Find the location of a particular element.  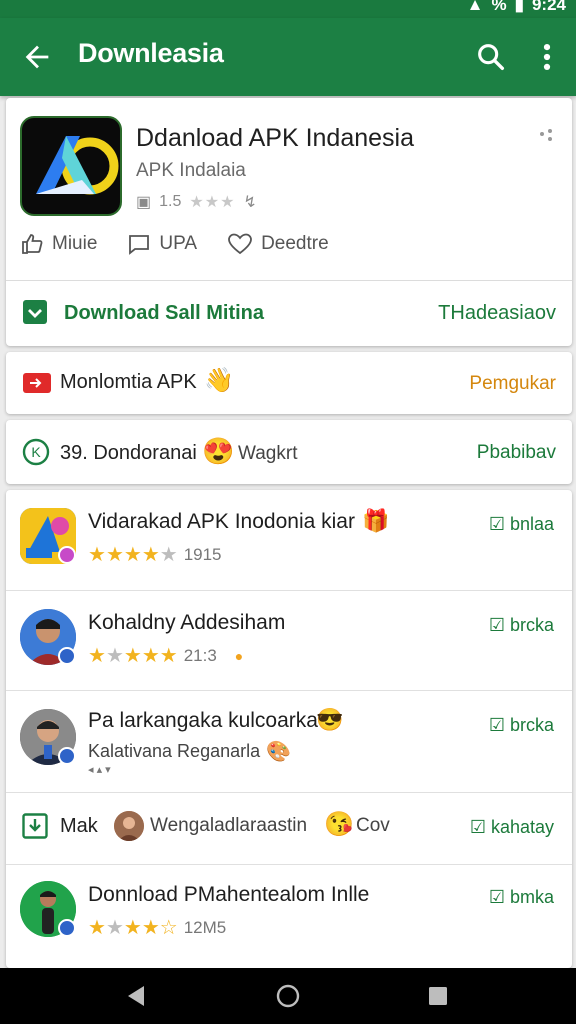

rating-count: 1915 is located at coordinates (202, 554).